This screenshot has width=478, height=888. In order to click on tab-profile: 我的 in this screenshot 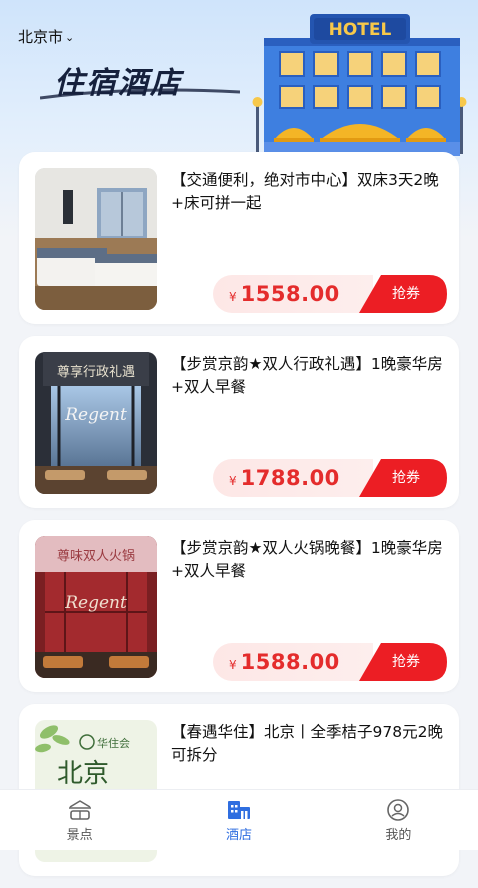, I will do `click(398, 820)`.